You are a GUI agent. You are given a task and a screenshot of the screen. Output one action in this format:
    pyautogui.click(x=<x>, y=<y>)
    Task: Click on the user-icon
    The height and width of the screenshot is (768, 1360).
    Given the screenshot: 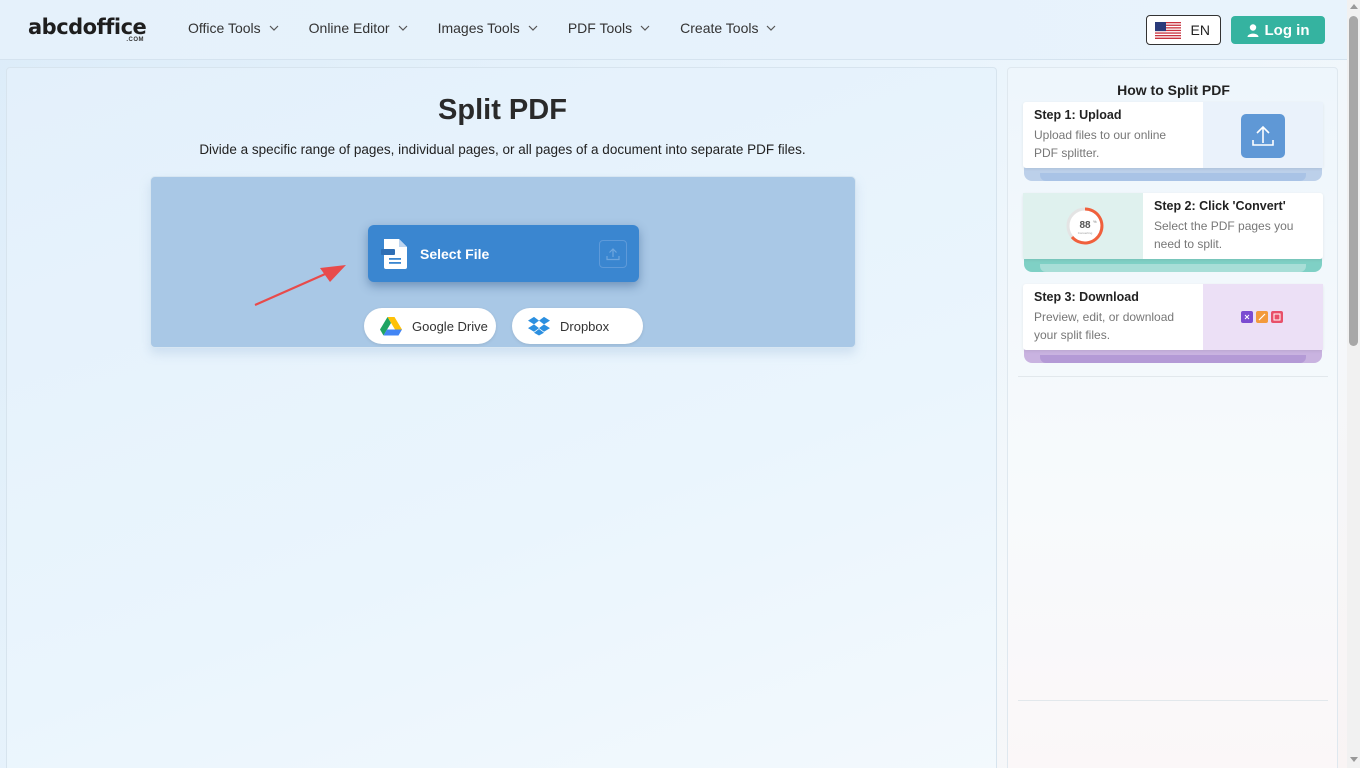 What is the action you would take?
    pyautogui.click(x=1252, y=30)
    